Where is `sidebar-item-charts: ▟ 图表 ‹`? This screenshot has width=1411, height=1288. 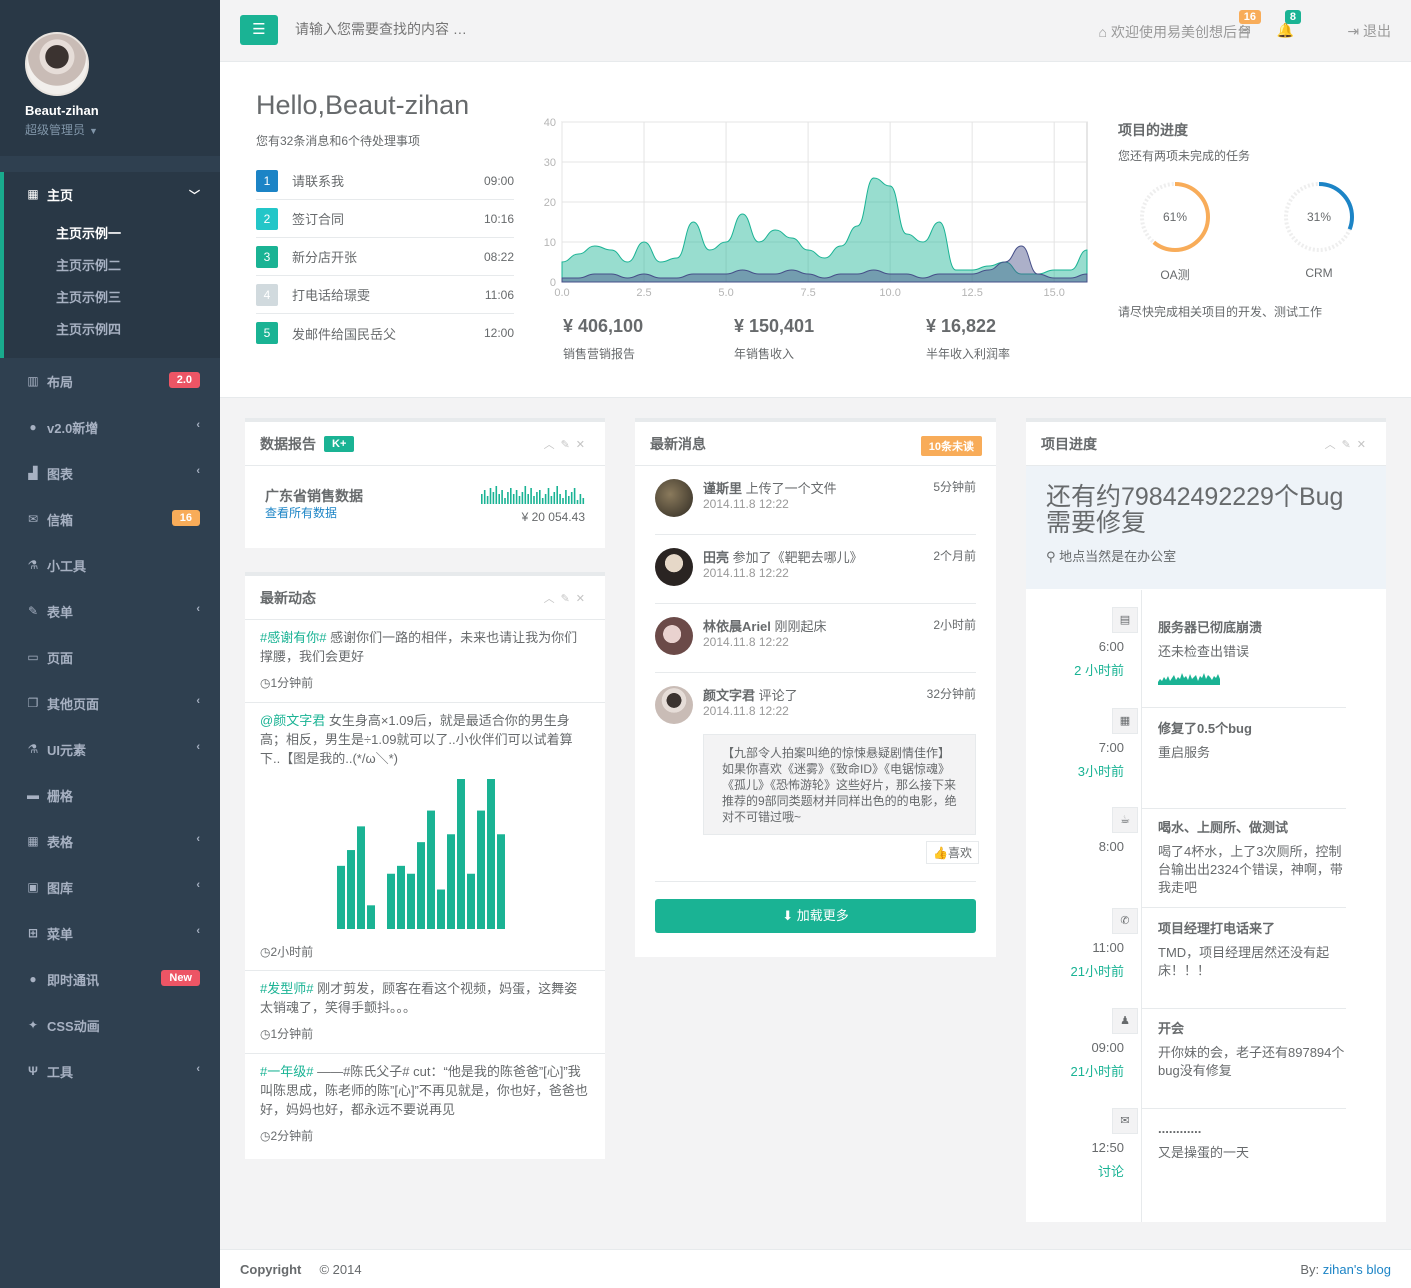 sidebar-item-charts: ▟ 图表 ‹ is located at coordinates (110, 473).